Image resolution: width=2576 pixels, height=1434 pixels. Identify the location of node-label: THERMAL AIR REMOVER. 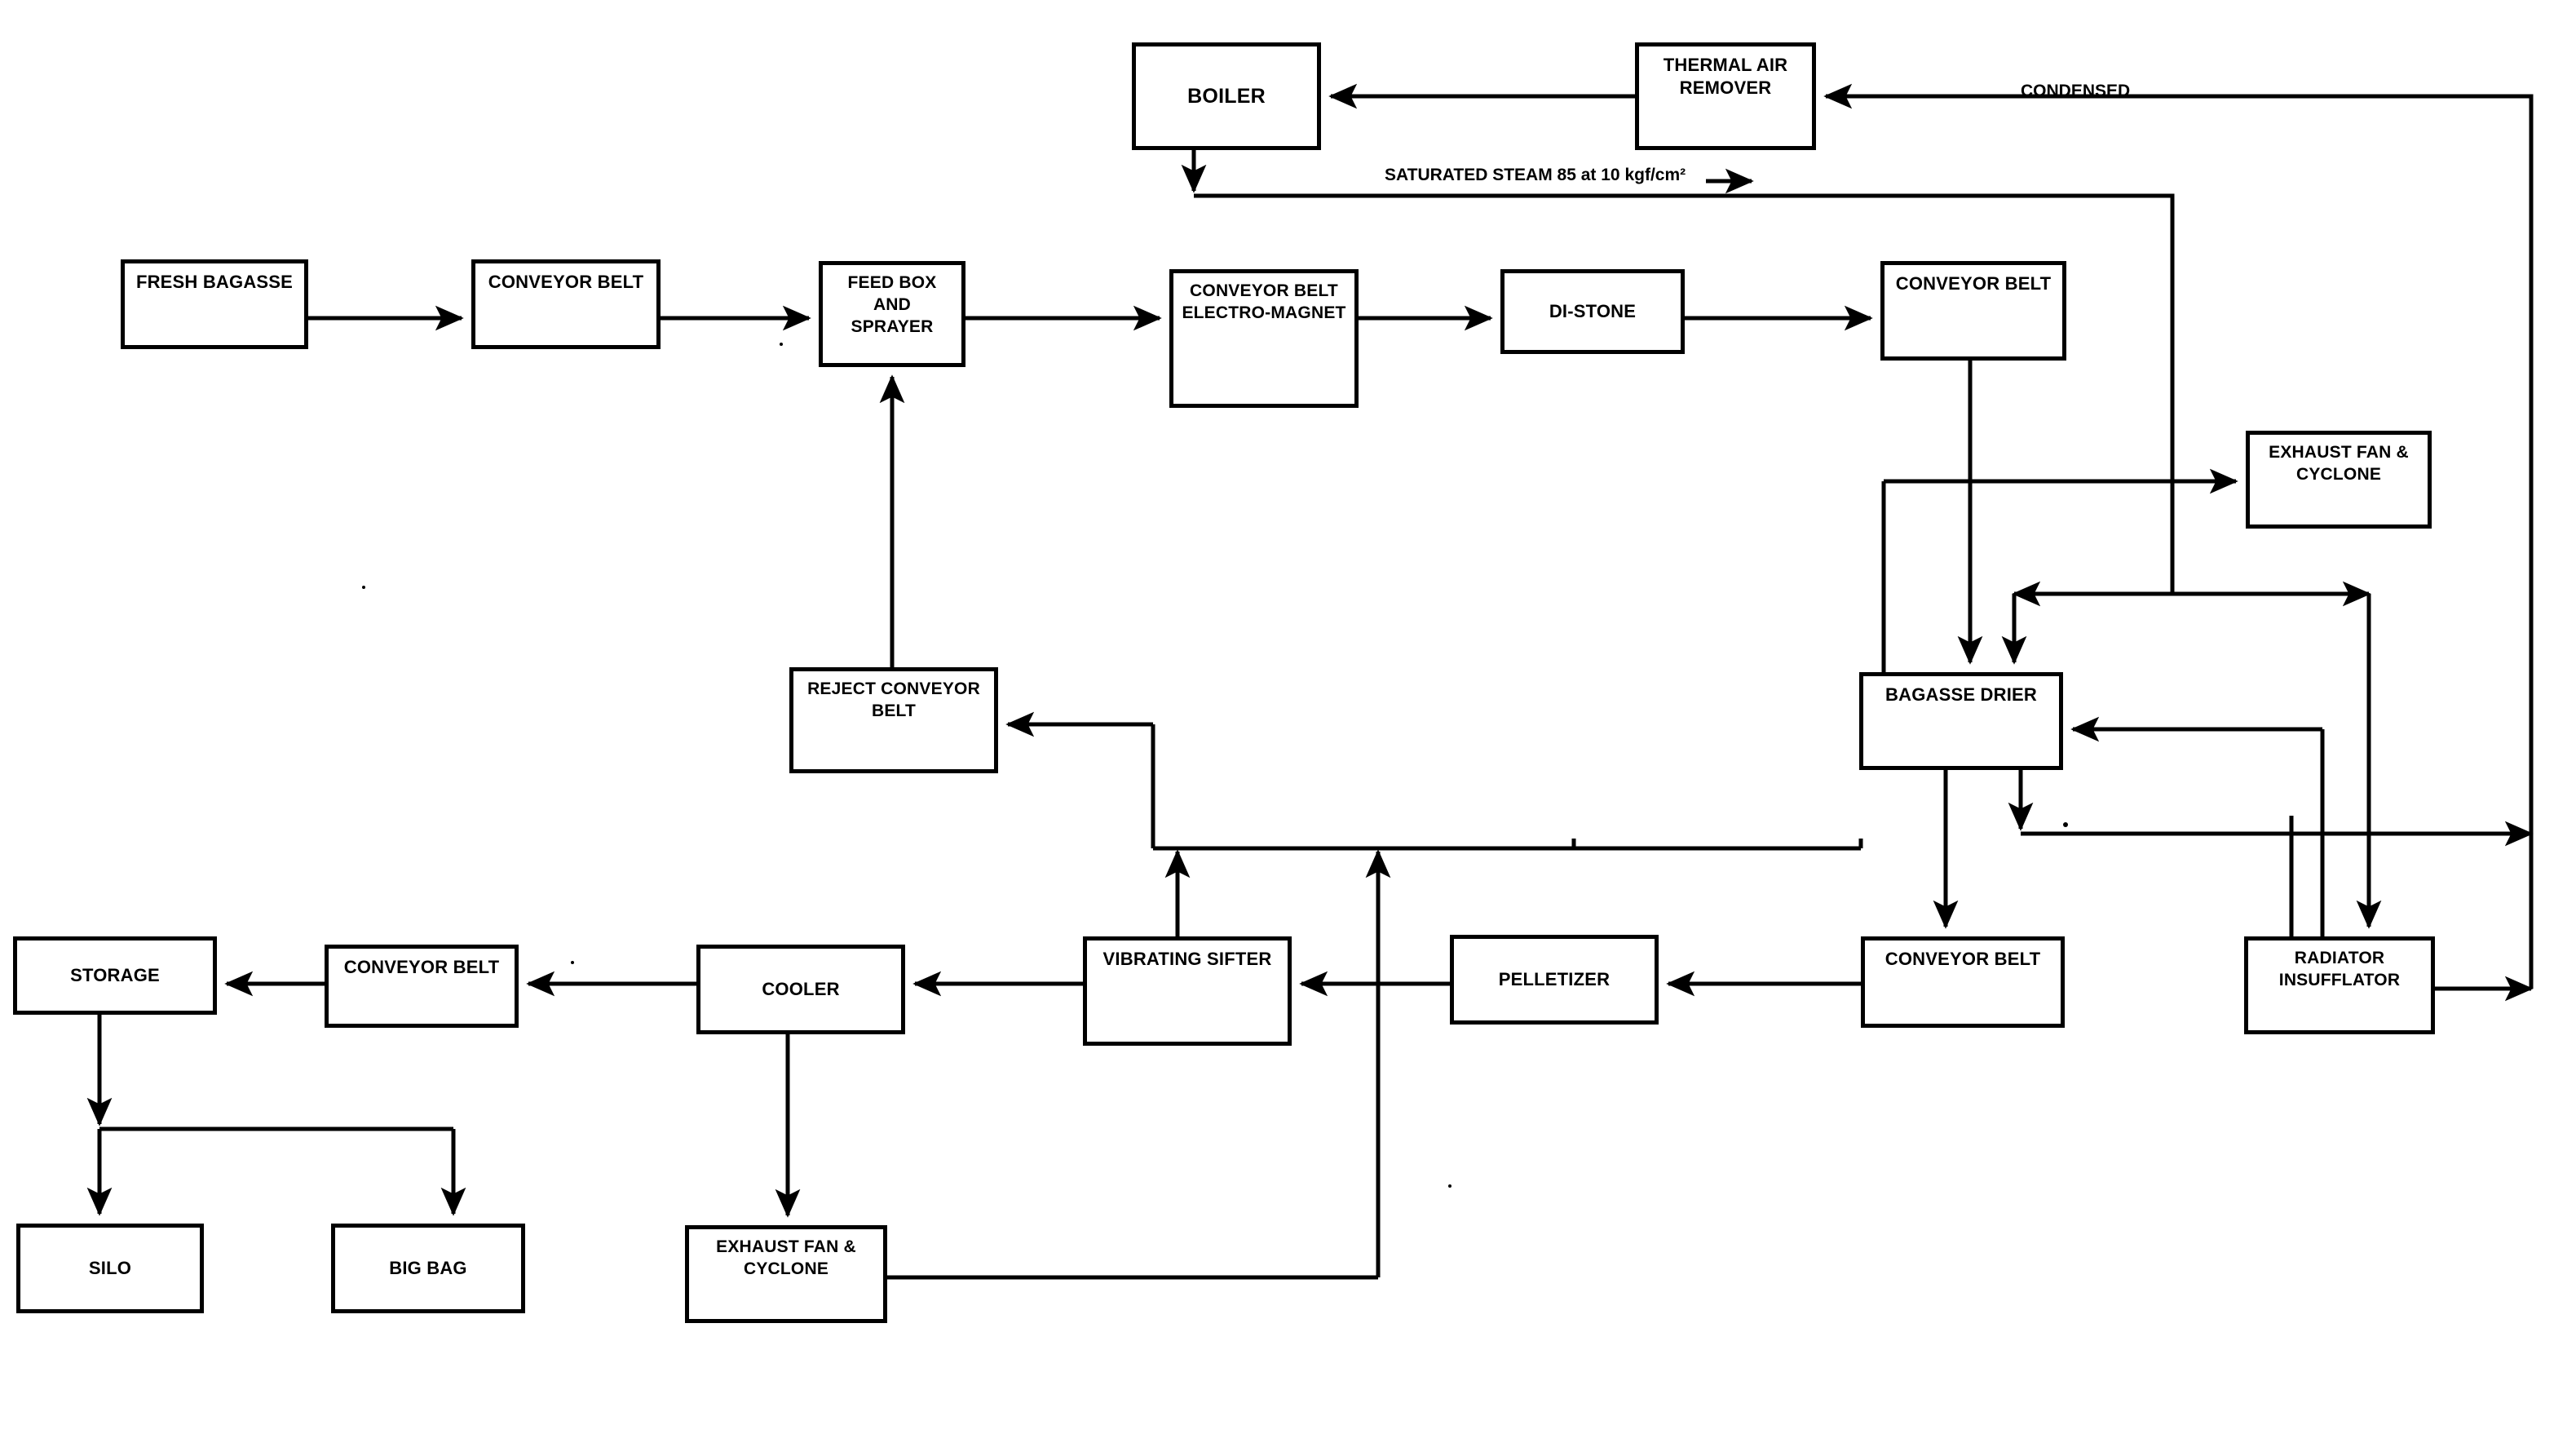
(1725, 77).